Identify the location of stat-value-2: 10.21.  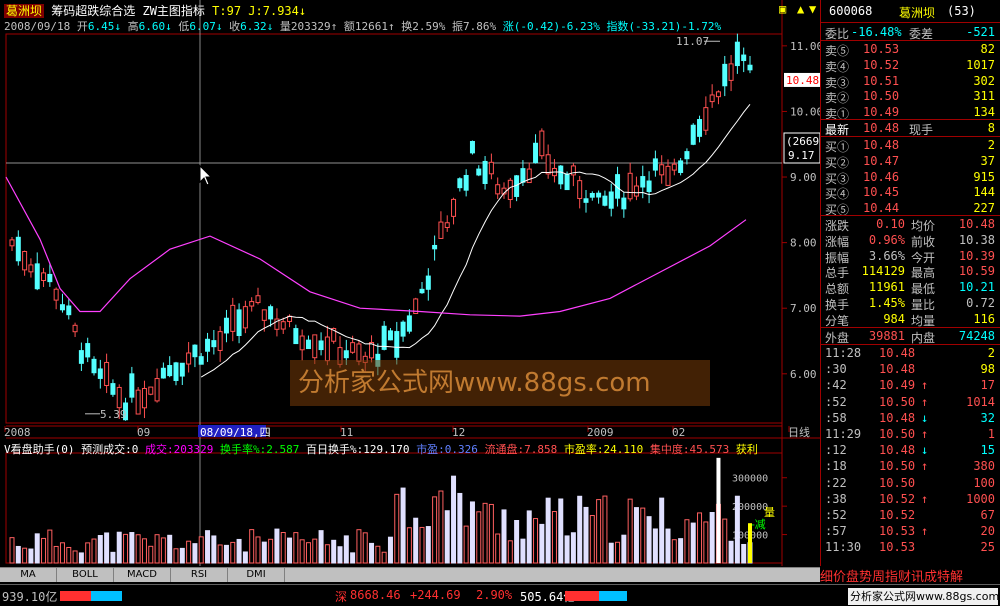
(976, 287).